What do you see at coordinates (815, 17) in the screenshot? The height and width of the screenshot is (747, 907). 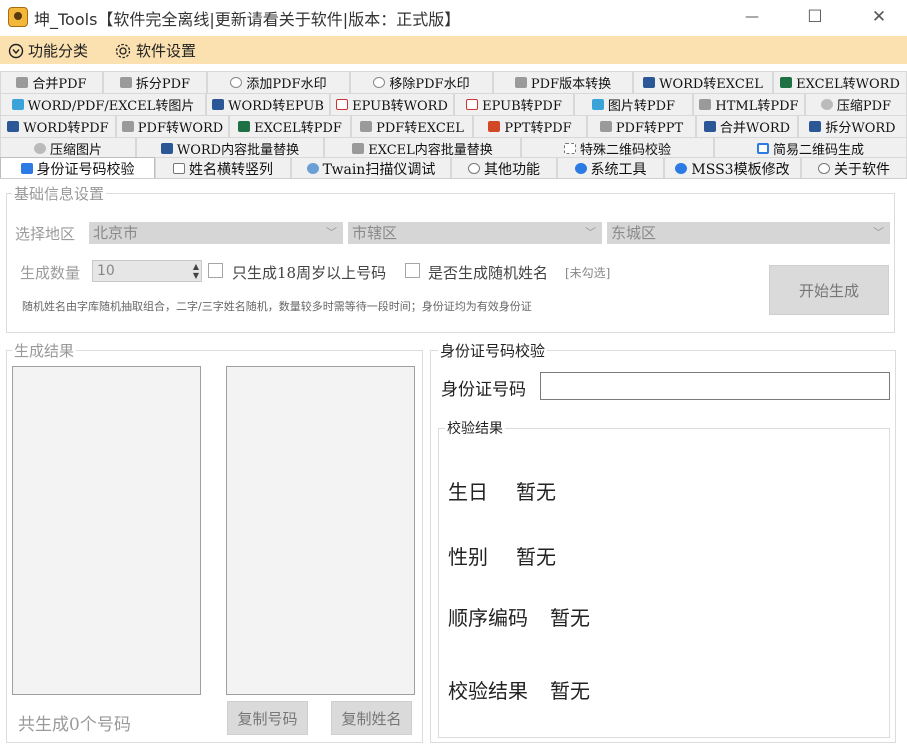 I see `maximize-button: ☐` at bounding box center [815, 17].